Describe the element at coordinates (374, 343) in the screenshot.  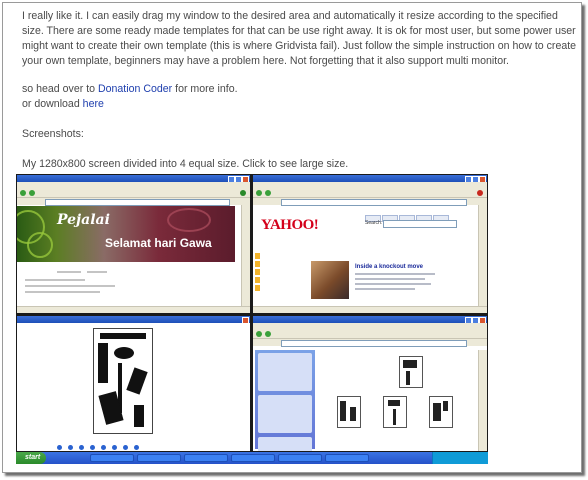
I see `path-field` at that location.